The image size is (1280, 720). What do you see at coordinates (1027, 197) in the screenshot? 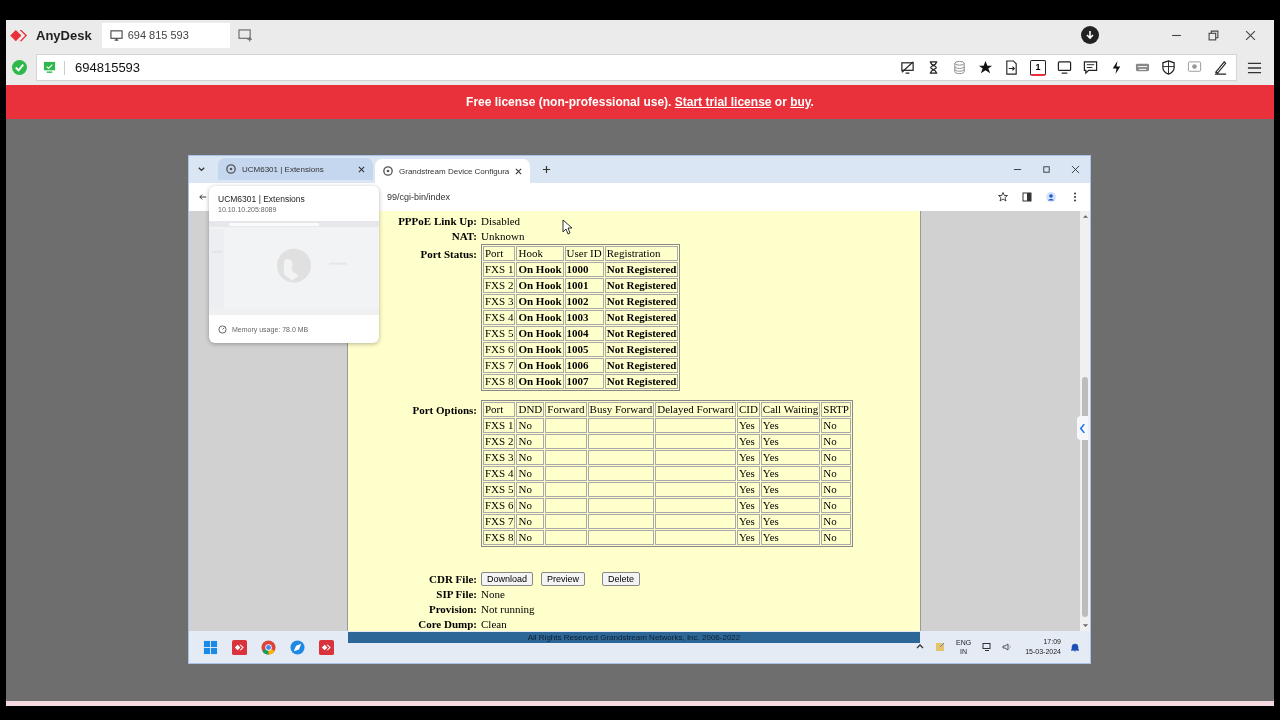
I see `side-panel-icon` at bounding box center [1027, 197].